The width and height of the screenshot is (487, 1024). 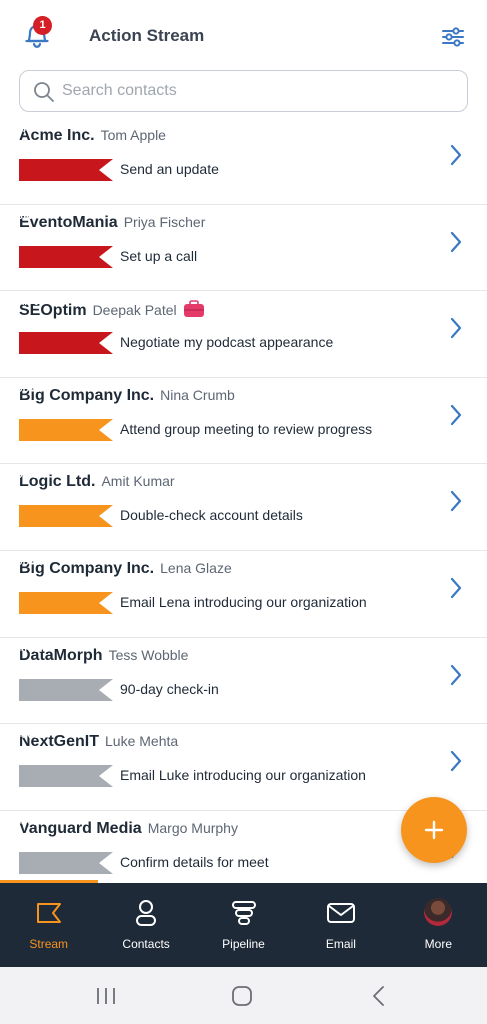 I want to click on tab-label: Email, so click(x=340, y=944).